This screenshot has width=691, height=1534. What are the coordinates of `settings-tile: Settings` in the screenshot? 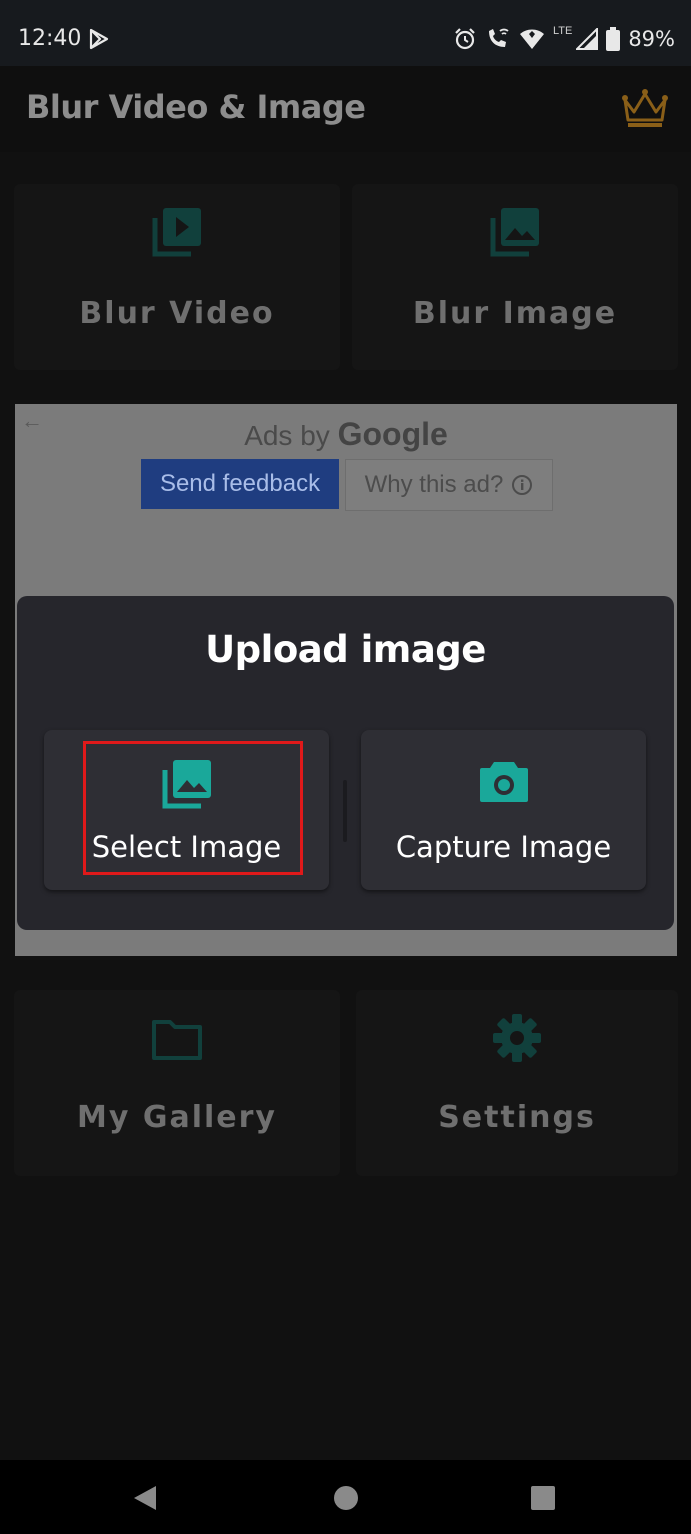 It's located at (517, 1083).